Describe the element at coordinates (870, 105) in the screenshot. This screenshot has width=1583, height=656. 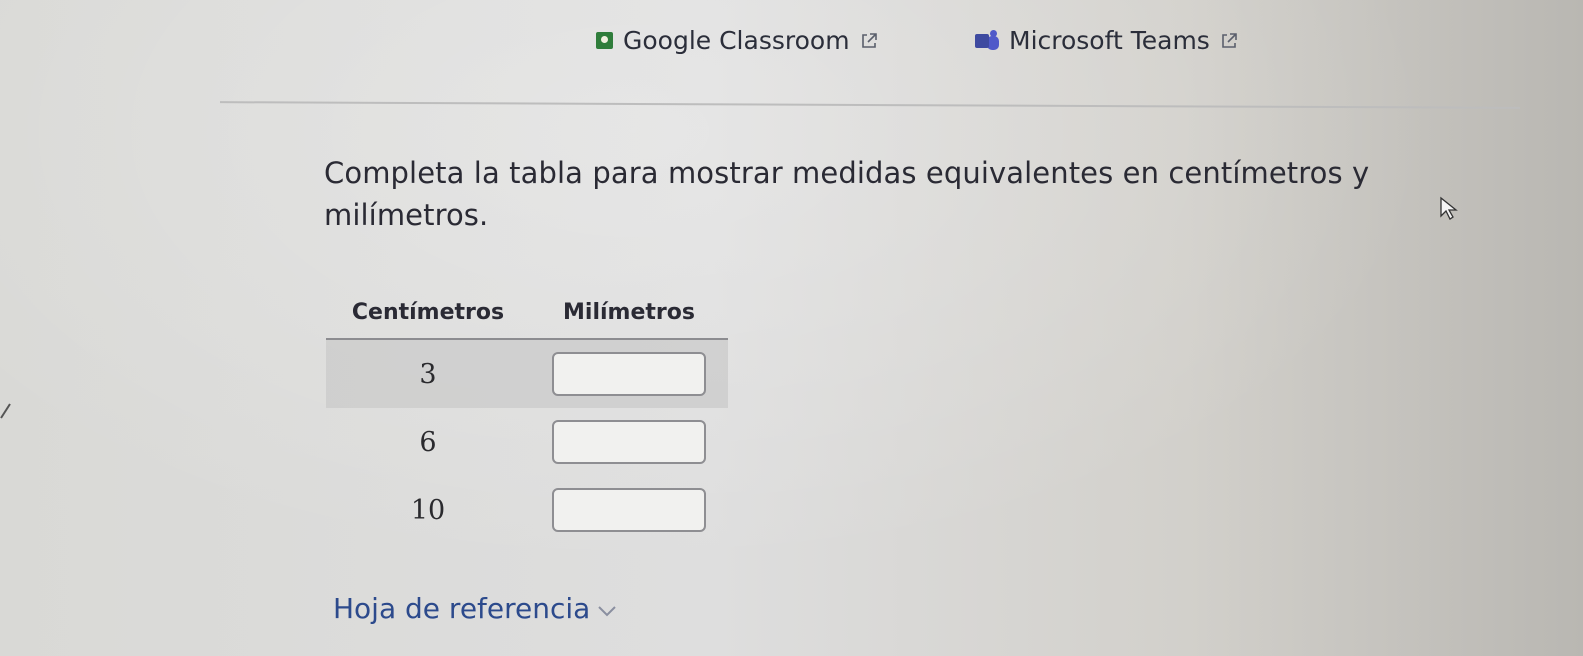
I see `section-divider` at that location.